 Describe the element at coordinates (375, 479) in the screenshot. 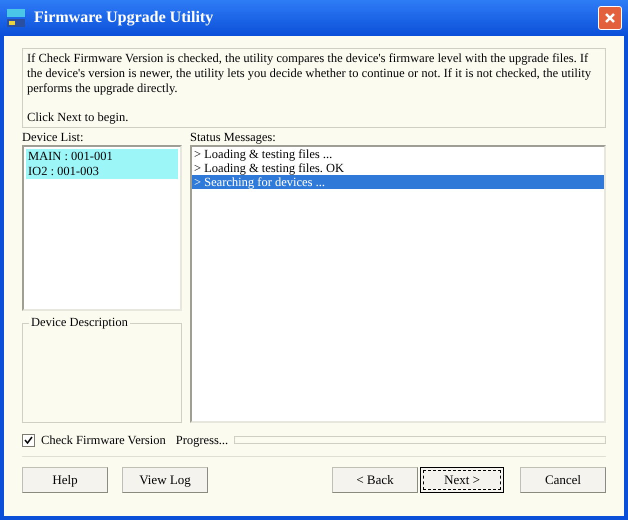

I see `dialog-button: < Back` at that location.